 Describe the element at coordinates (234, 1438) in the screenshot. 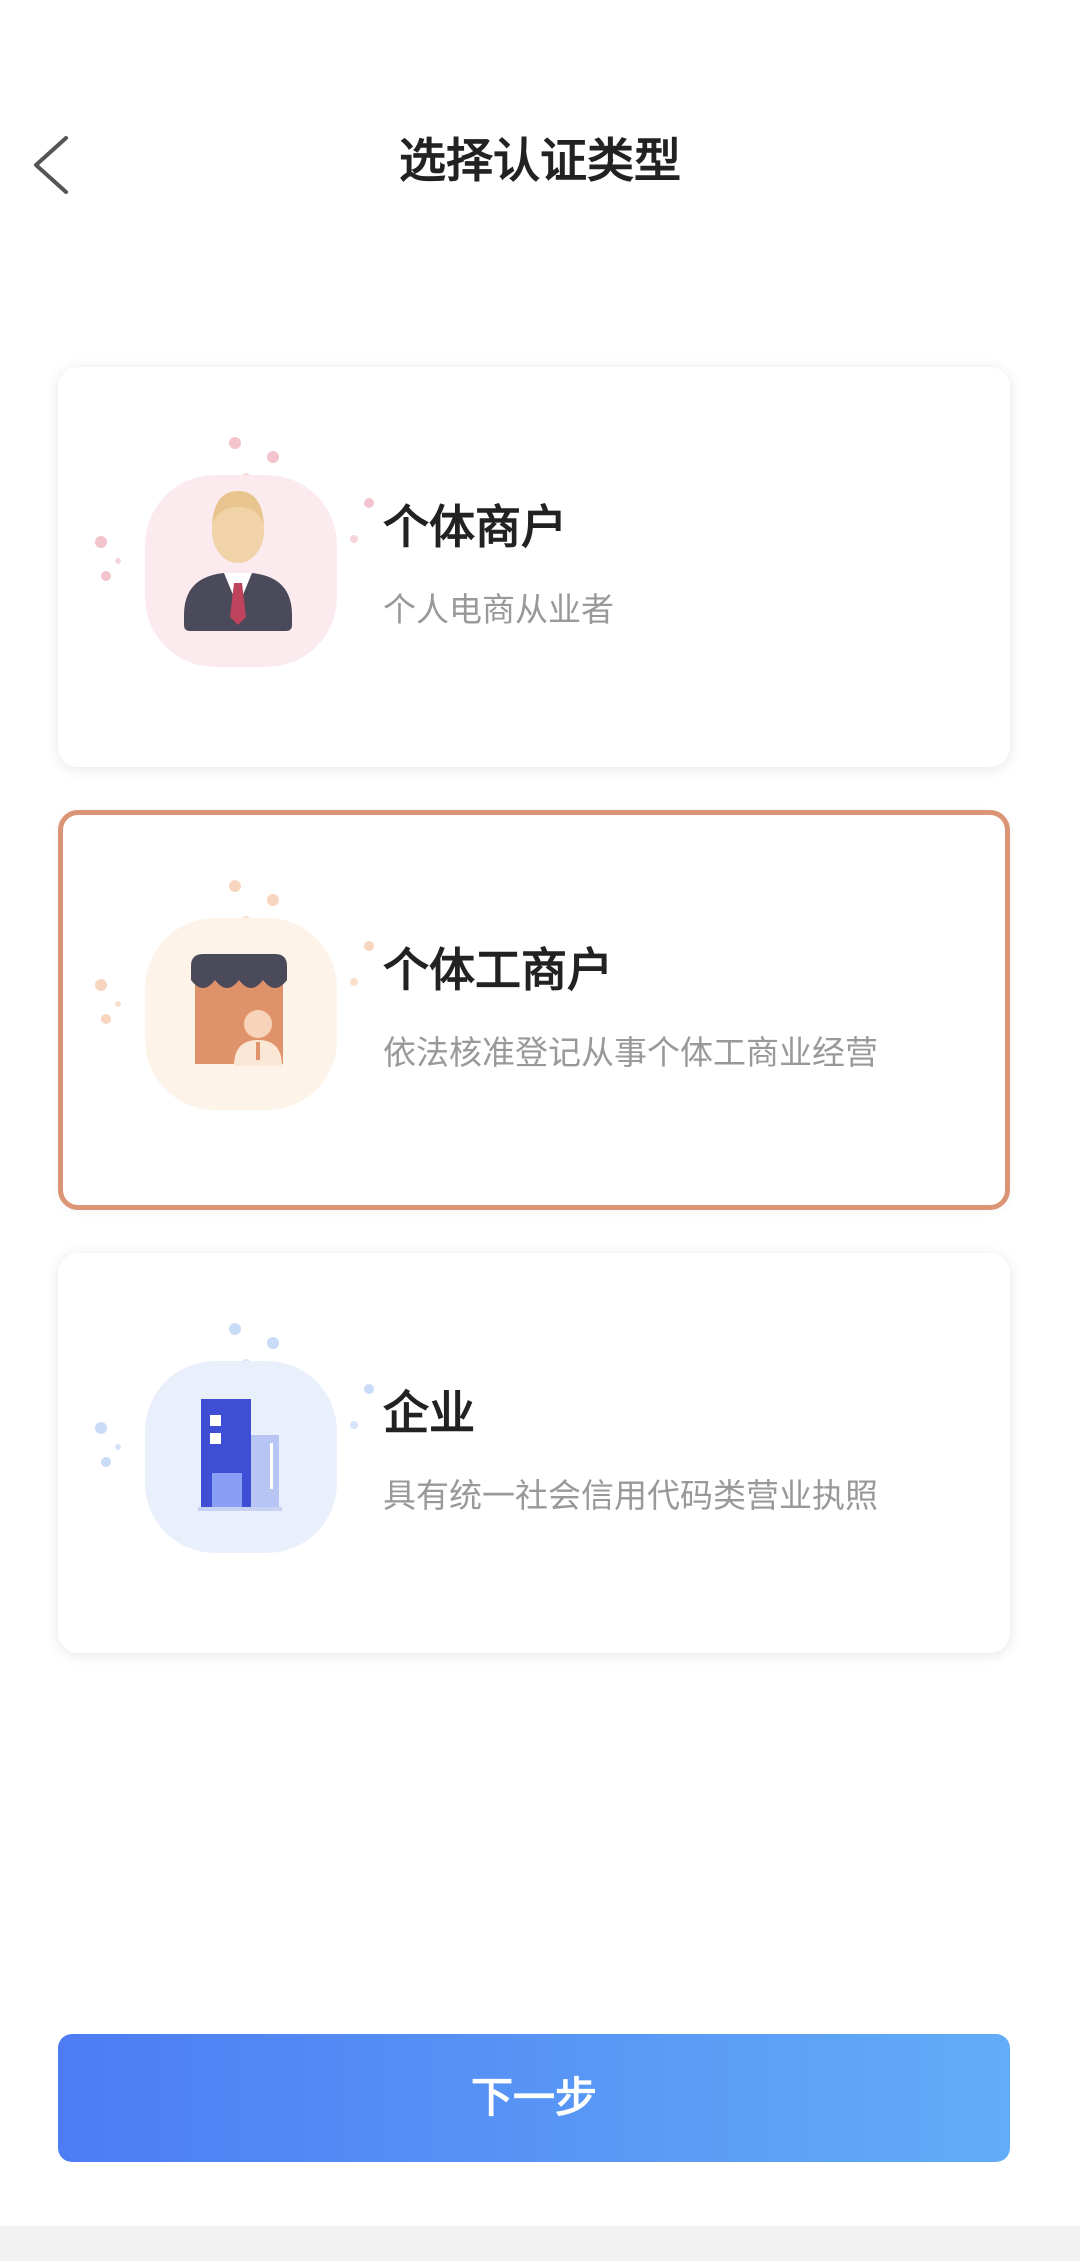

I see `building-icon` at that location.